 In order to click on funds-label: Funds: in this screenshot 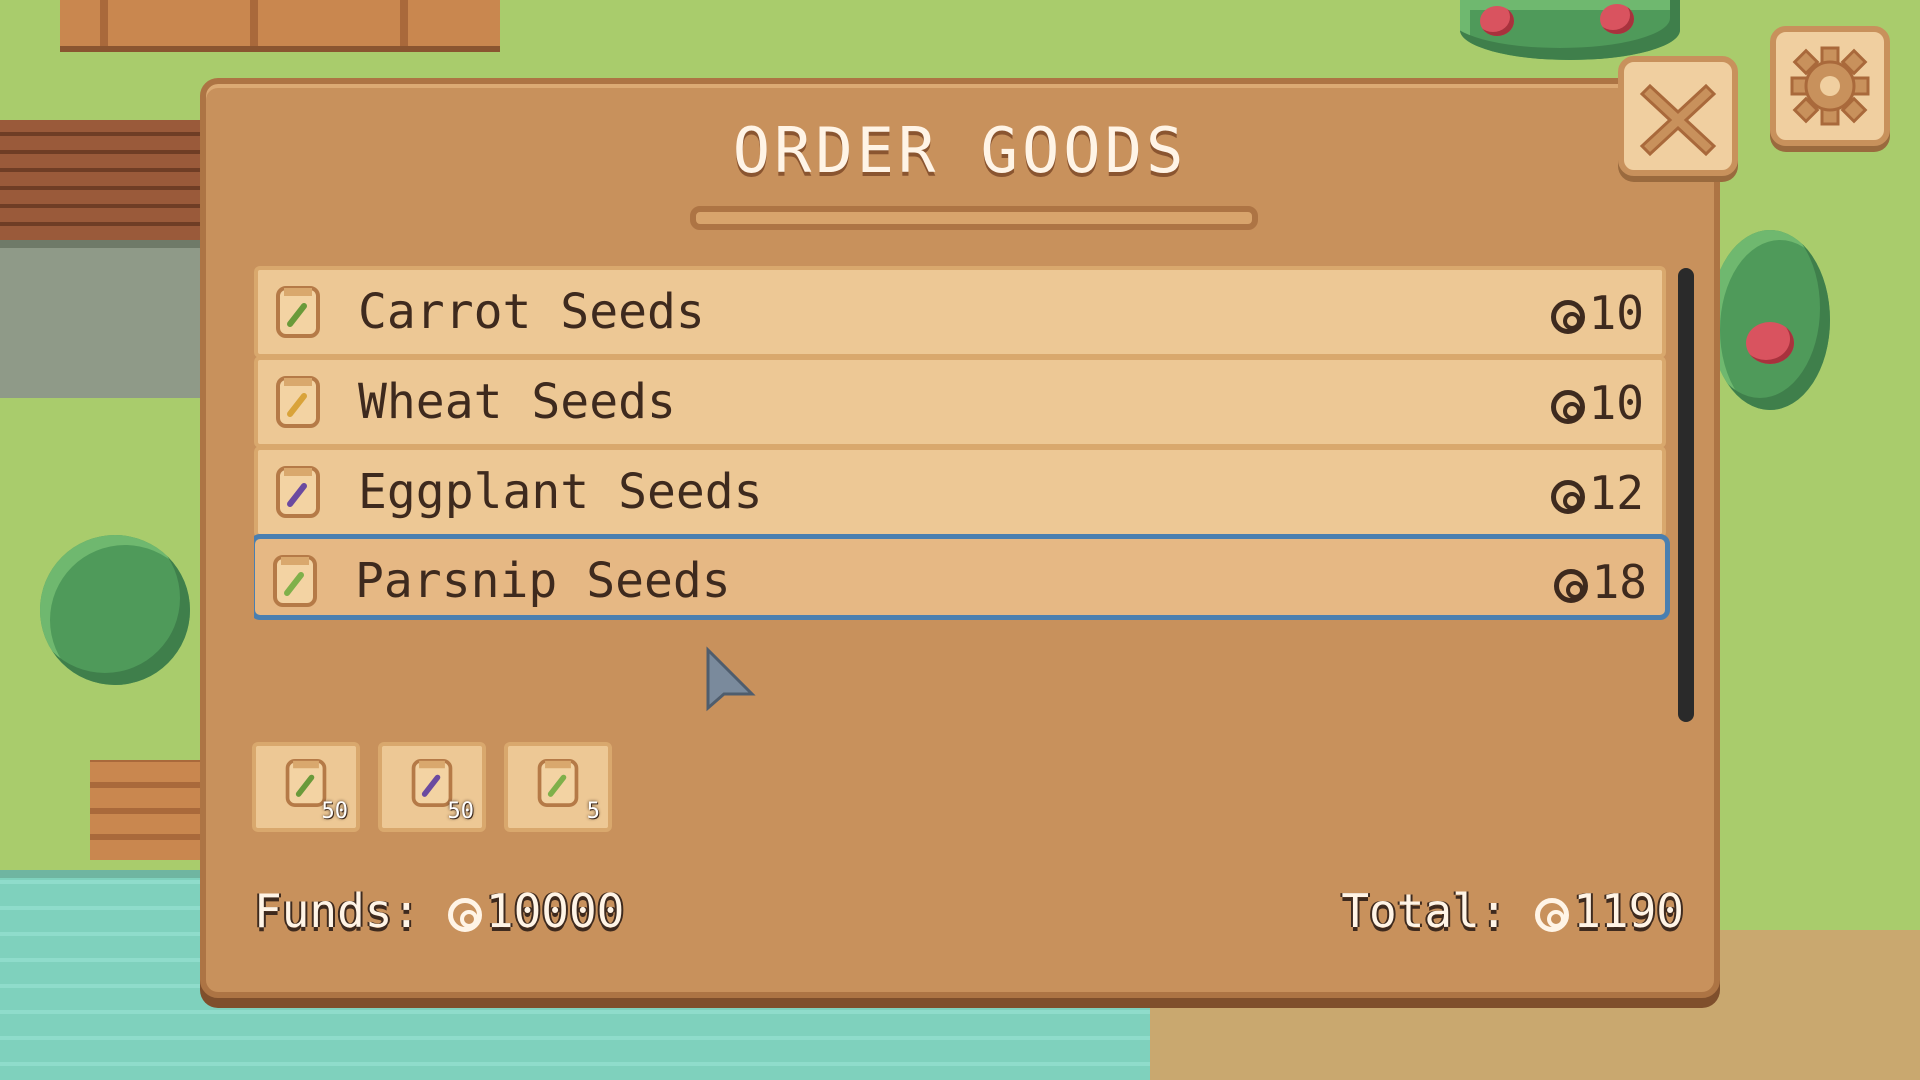, I will do `click(337, 911)`.